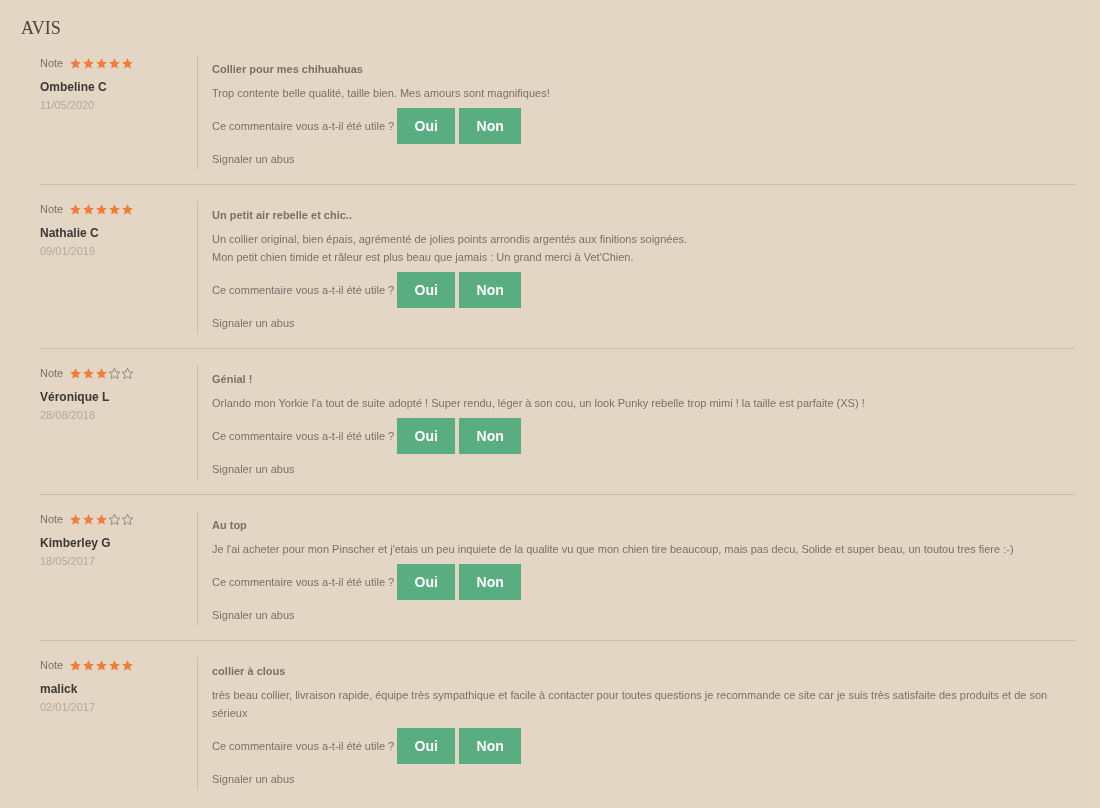 This screenshot has width=1100, height=808. Describe the element at coordinates (423, 257) in the screenshot. I see `review-text: Mon petit chien timide et râleur est plus beau que jamais : Un grand merci à Vet'Chien.` at that location.